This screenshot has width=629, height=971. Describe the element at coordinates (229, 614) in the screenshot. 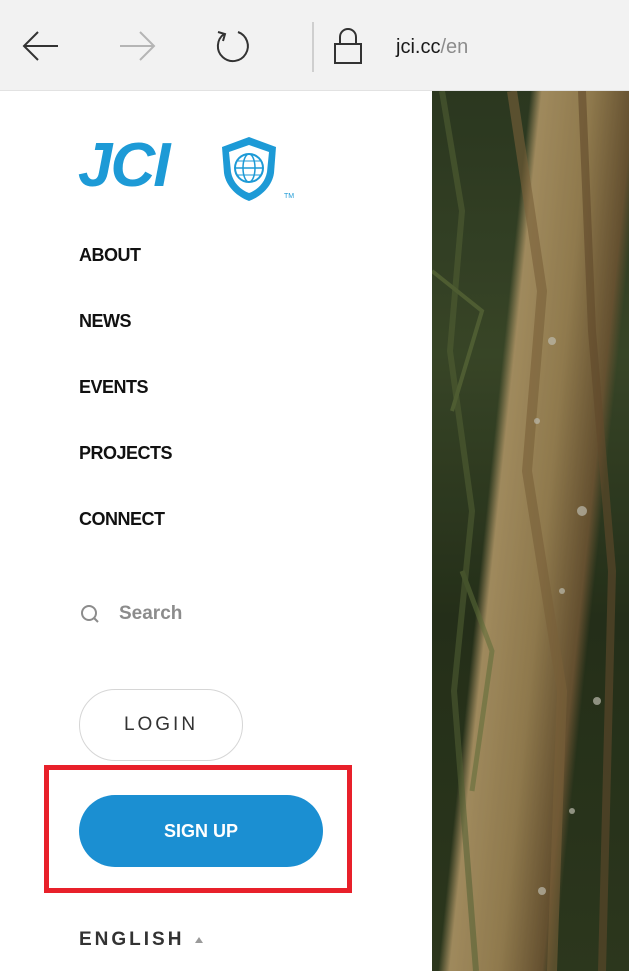

I see `search-input` at that location.